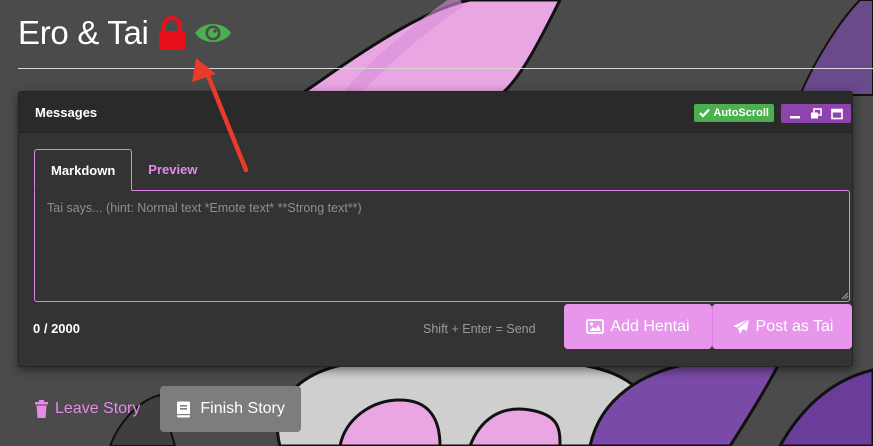  I want to click on window-controls, so click(816, 113).